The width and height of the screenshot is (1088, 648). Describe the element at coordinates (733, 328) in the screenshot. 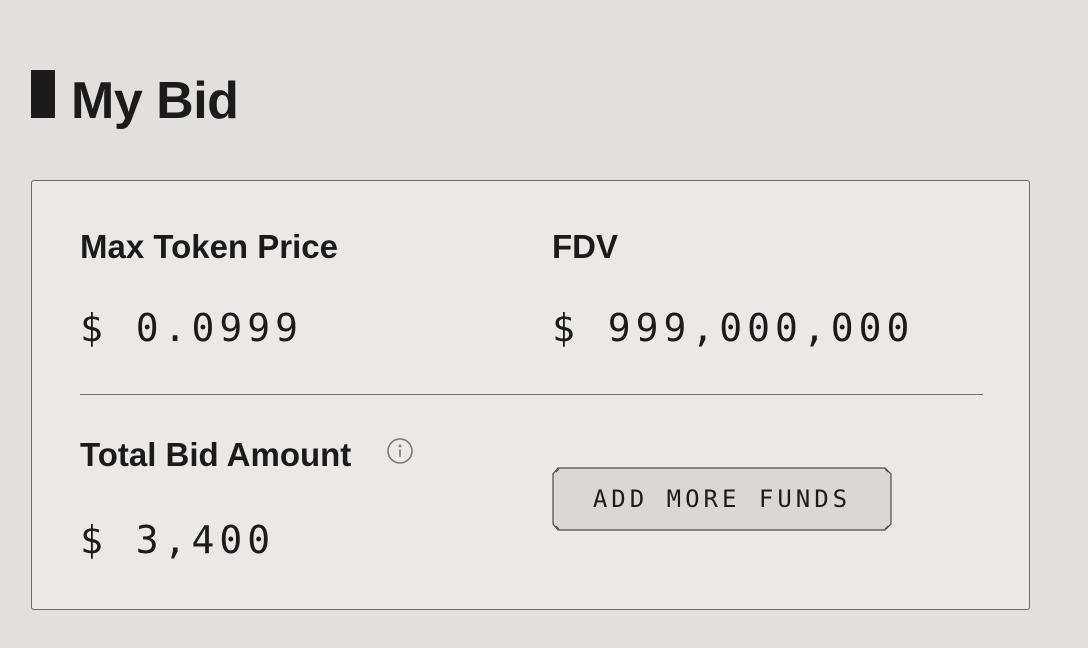

I see `fdv-value: $ 999,000,000` at that location.